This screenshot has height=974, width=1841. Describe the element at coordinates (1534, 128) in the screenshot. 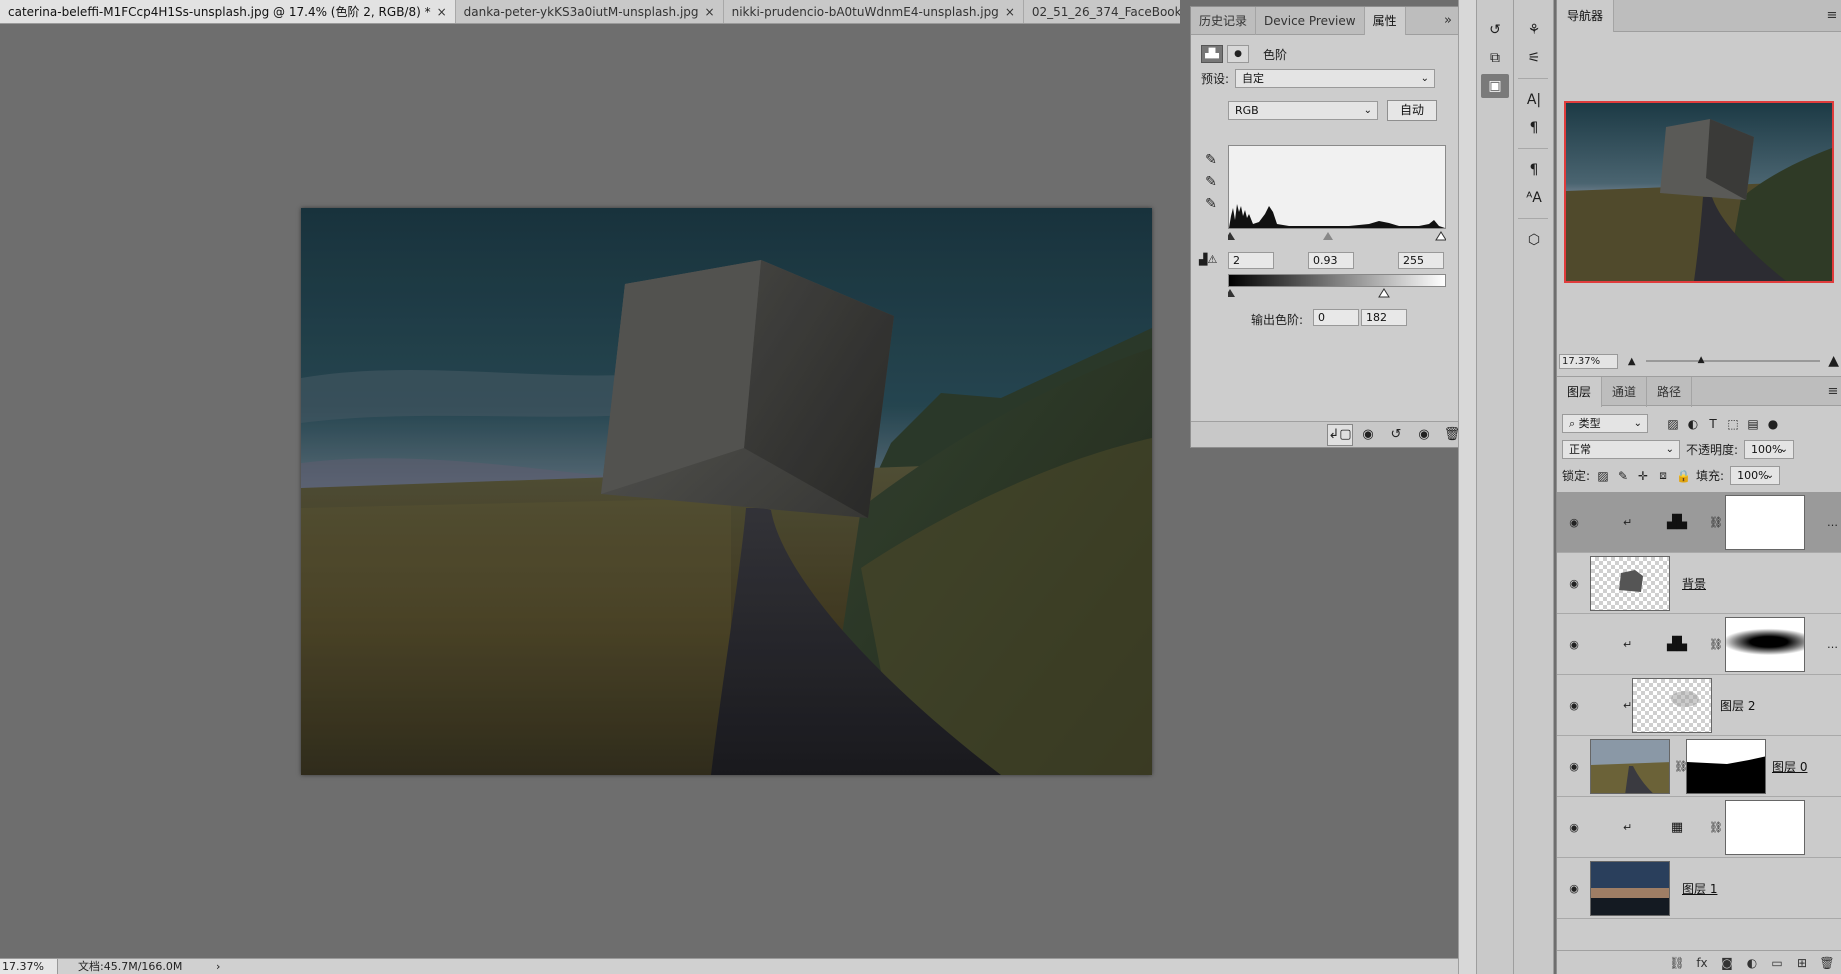

I see `paragraph-panel-icon: ¶` at that location.